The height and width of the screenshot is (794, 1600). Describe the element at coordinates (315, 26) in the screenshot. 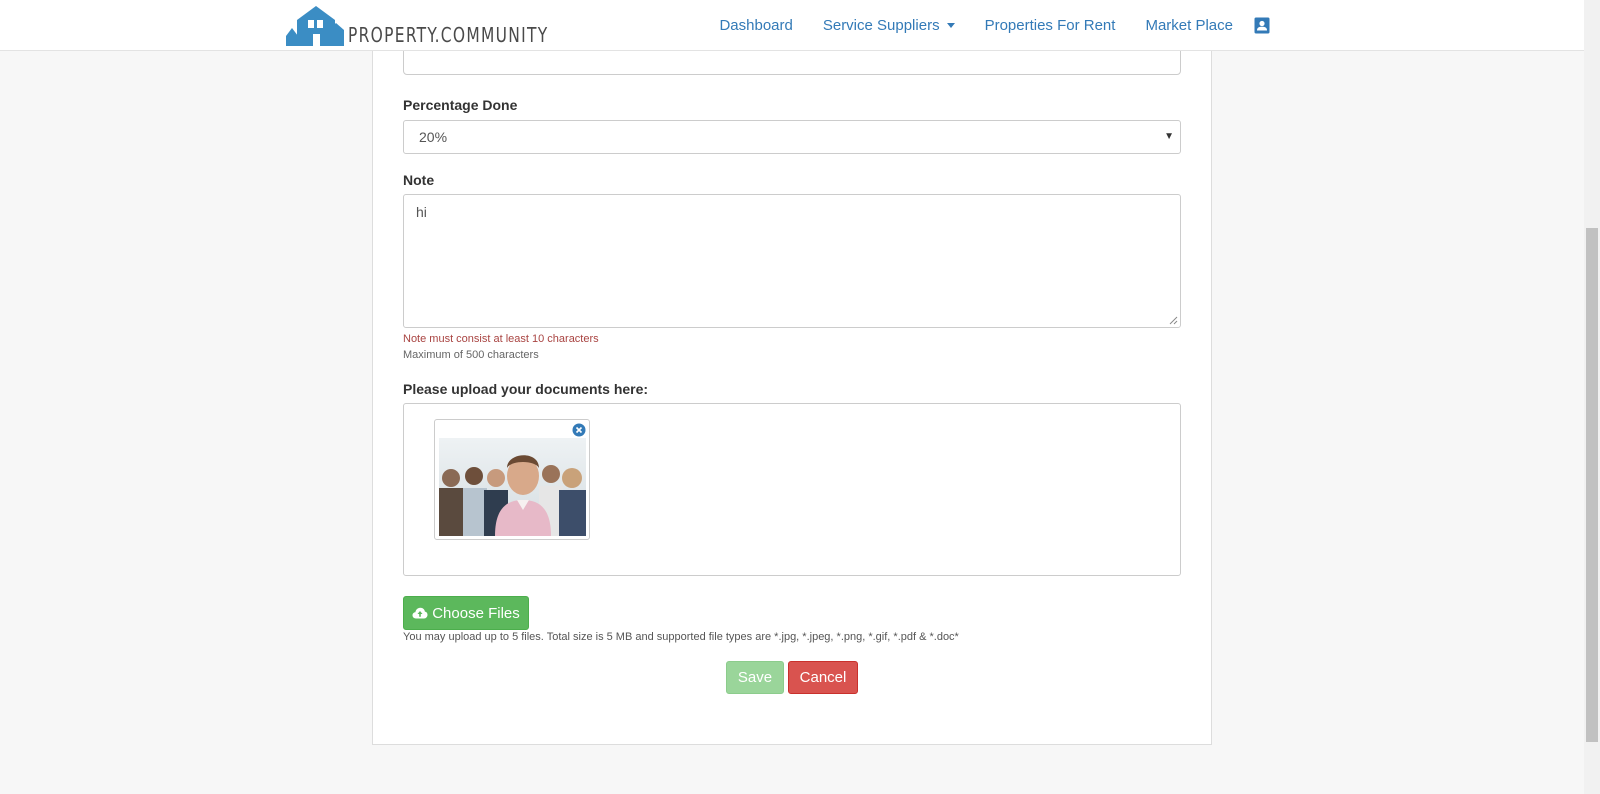

I see `houses-logo-icon` at that location.